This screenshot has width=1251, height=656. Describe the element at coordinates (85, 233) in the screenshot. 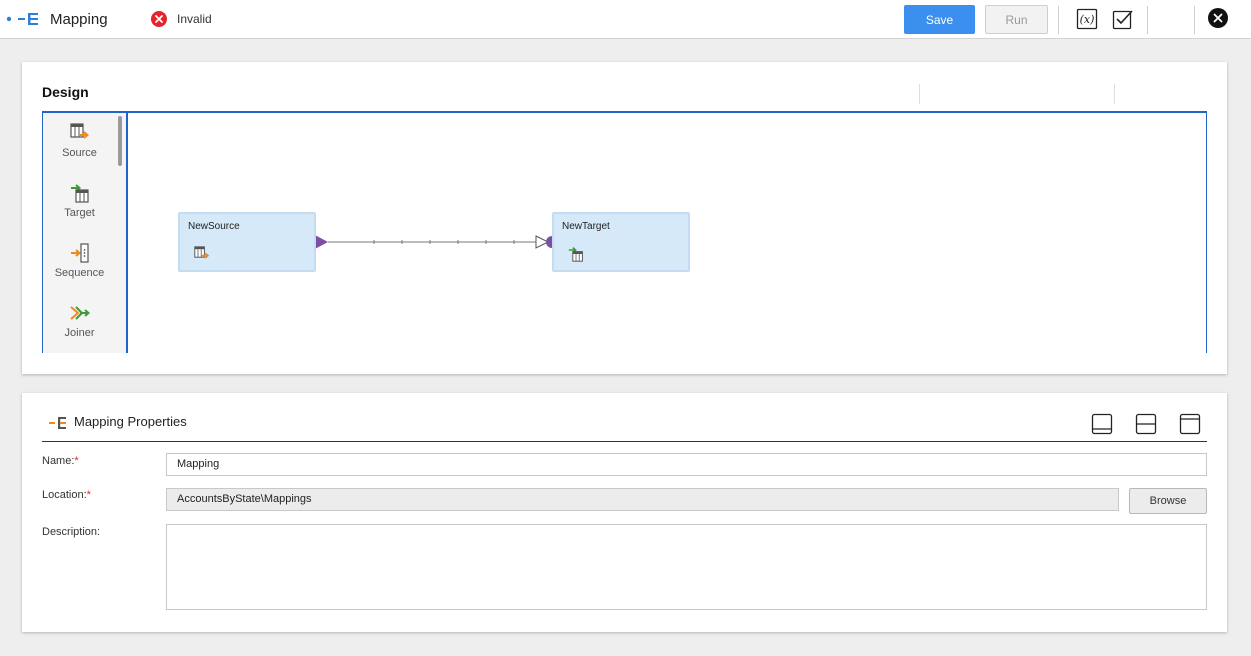

I see `transformation-palette: Source Target Sequence Joiner` at that location.